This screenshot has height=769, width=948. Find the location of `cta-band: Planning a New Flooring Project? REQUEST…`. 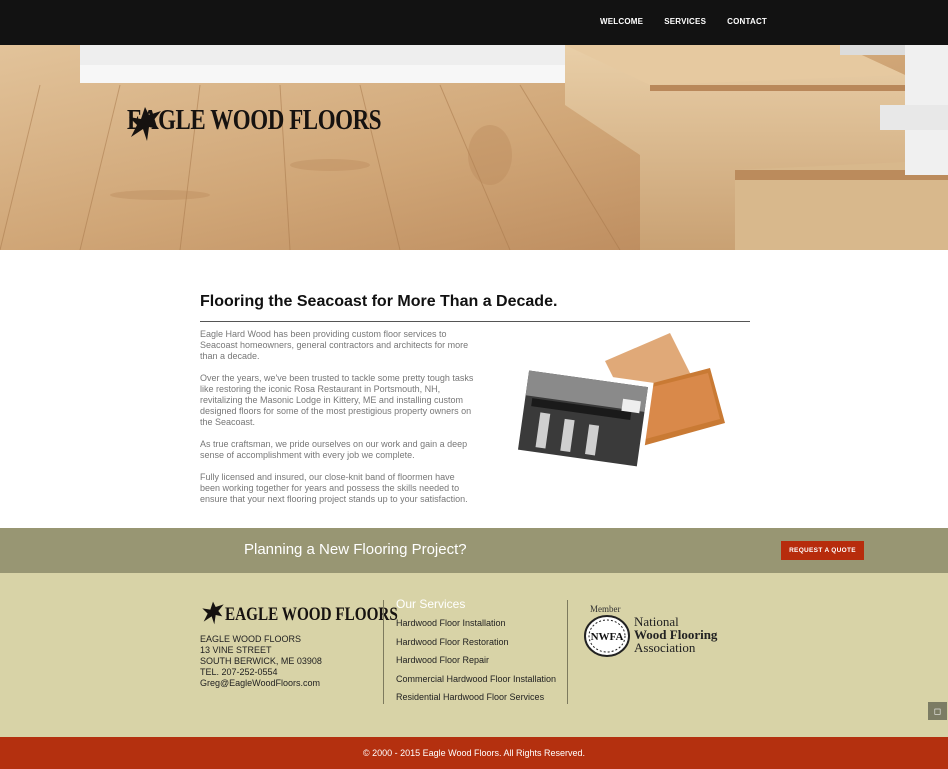

cta-band: Planning a New Flooring Project? REQUEST… is located at coordinates (474, 550).